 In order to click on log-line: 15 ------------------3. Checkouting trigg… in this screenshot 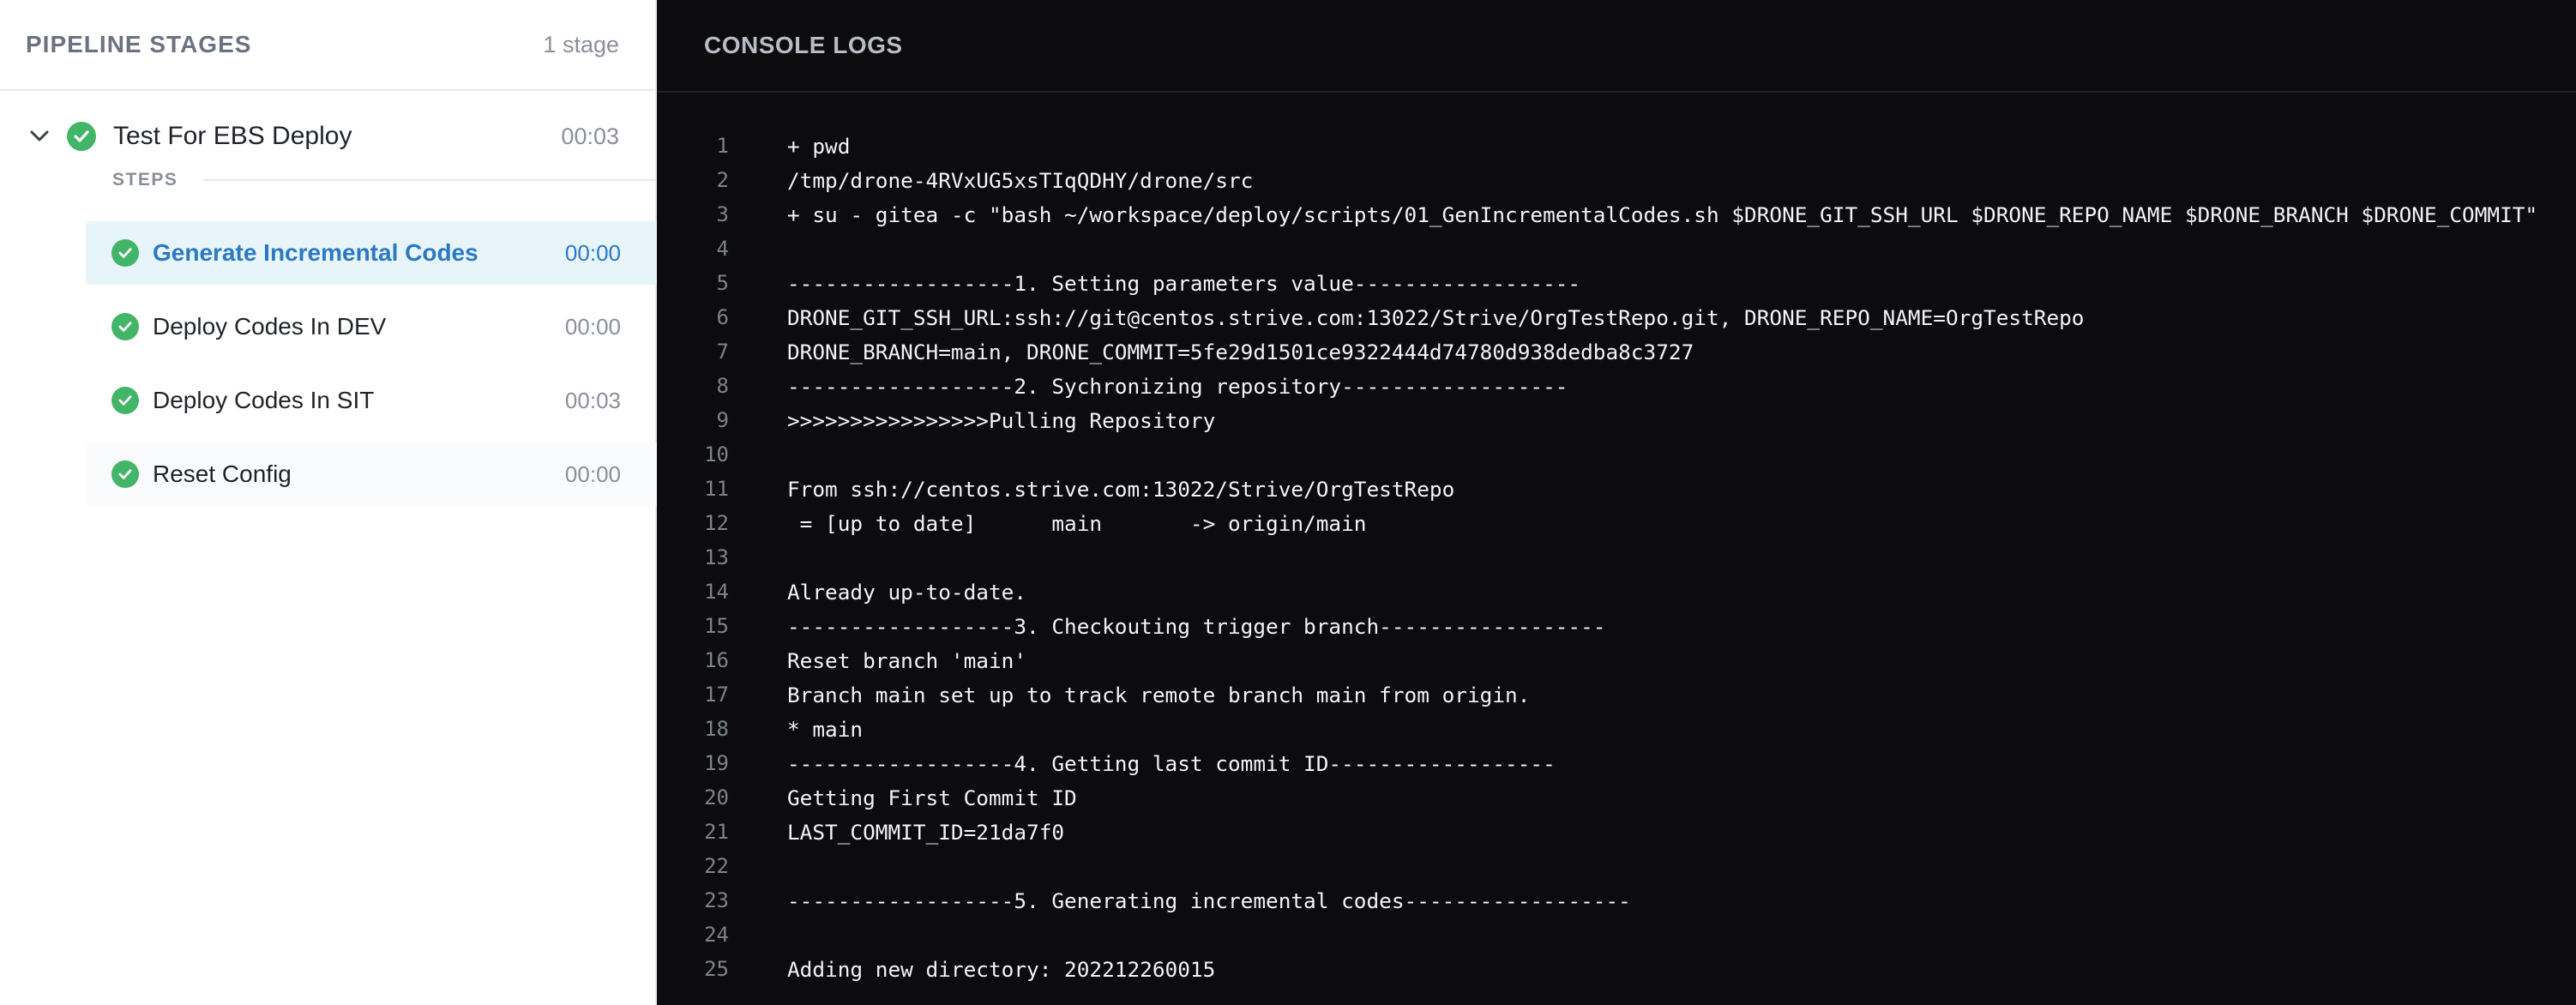, I will do `click(1616, 626)`.